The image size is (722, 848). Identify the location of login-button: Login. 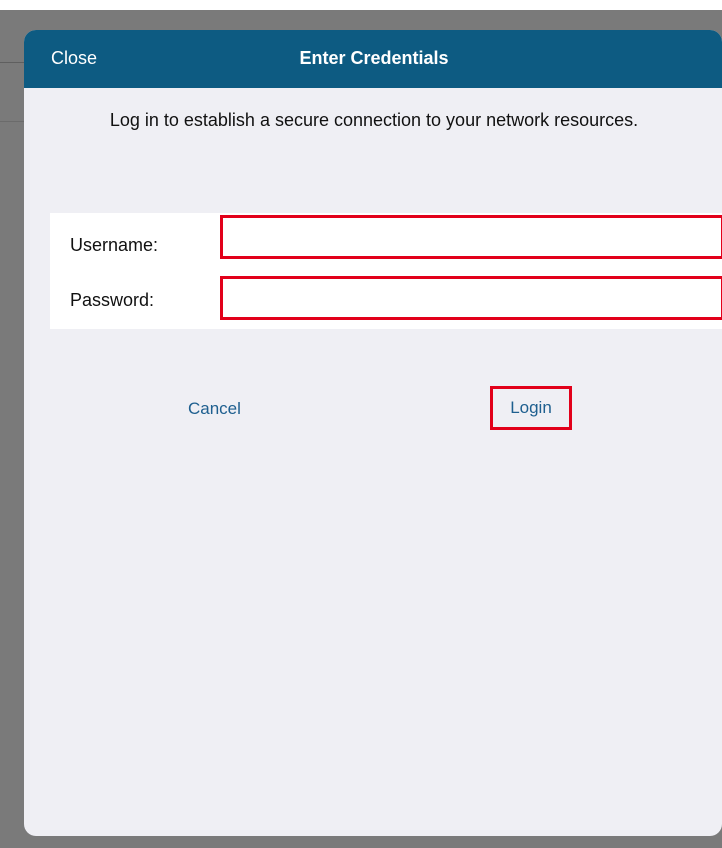
(531, 408).